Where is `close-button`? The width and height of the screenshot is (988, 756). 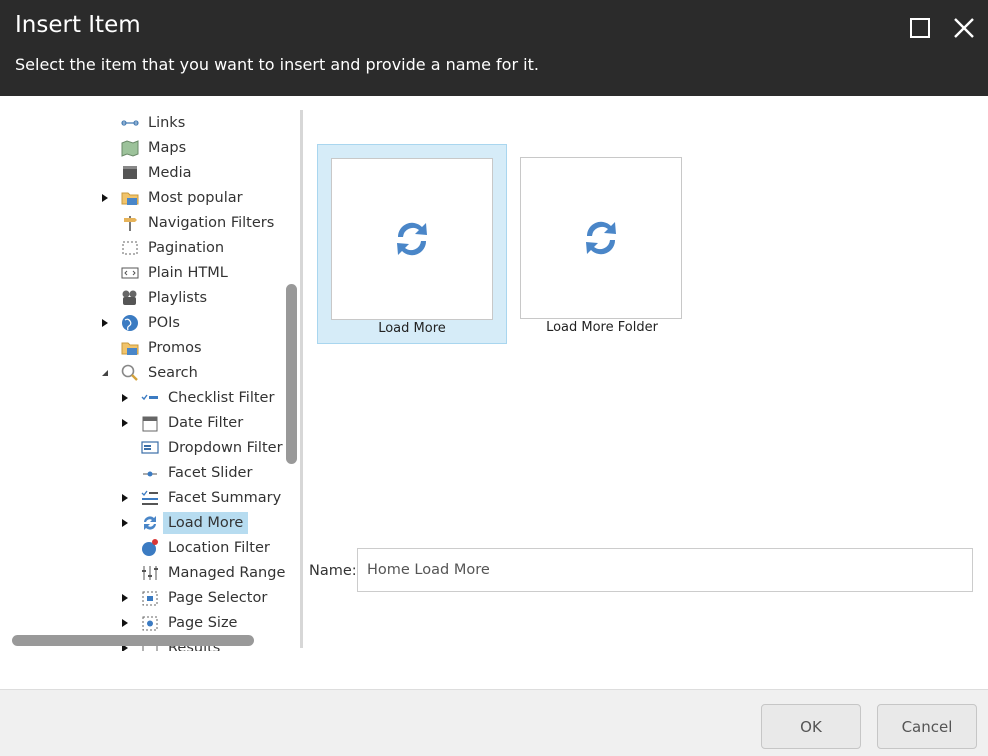
close-button is located at coordinates (964, 28).